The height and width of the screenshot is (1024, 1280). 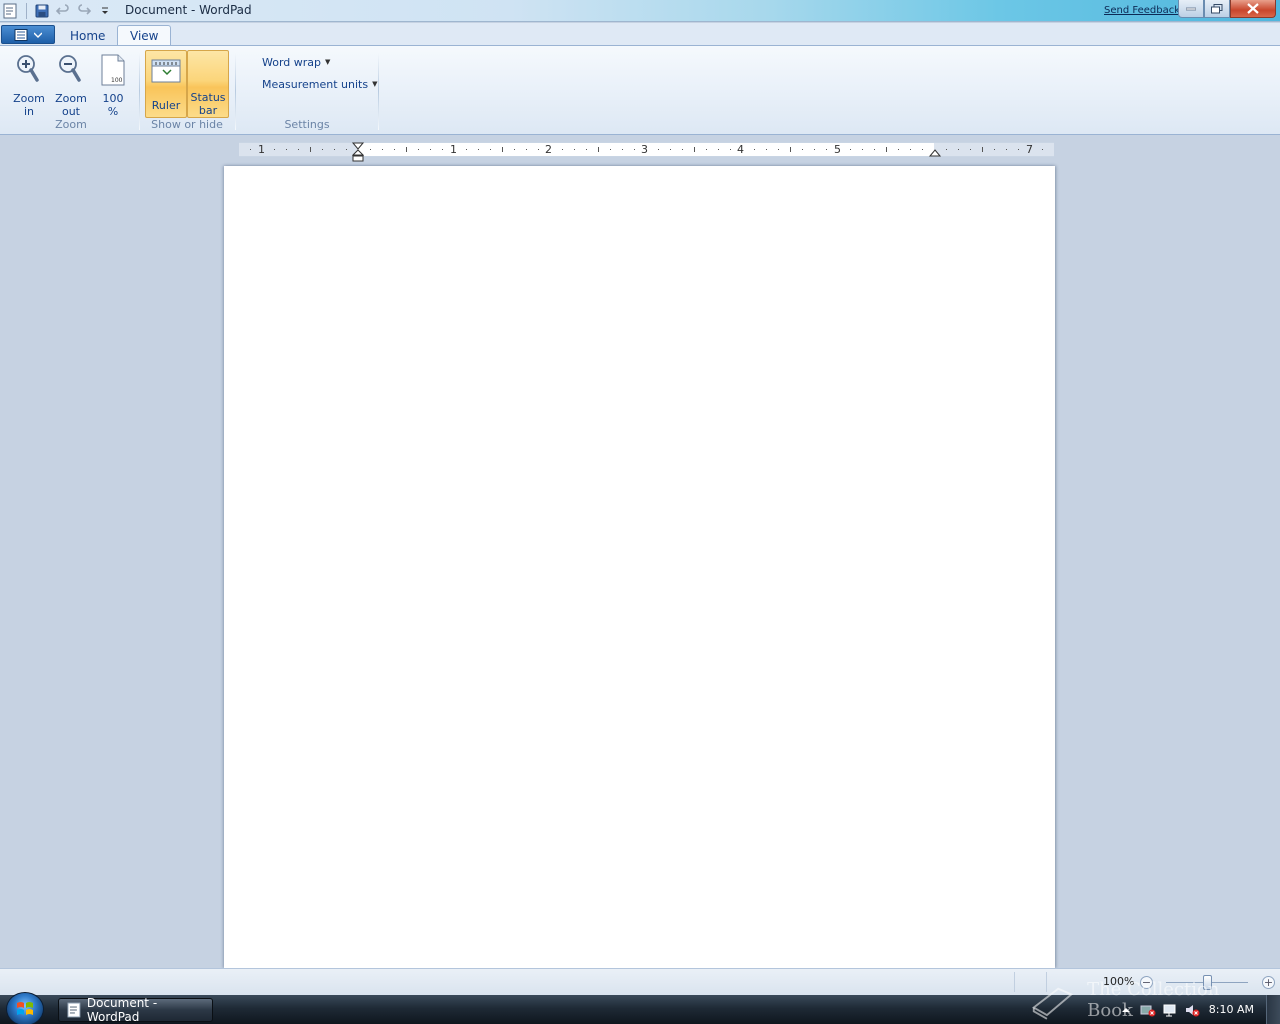 What do you see at coordinates (25, 1008) in the screenshot?
I see `start-button` at bounding box center [25, 1008].